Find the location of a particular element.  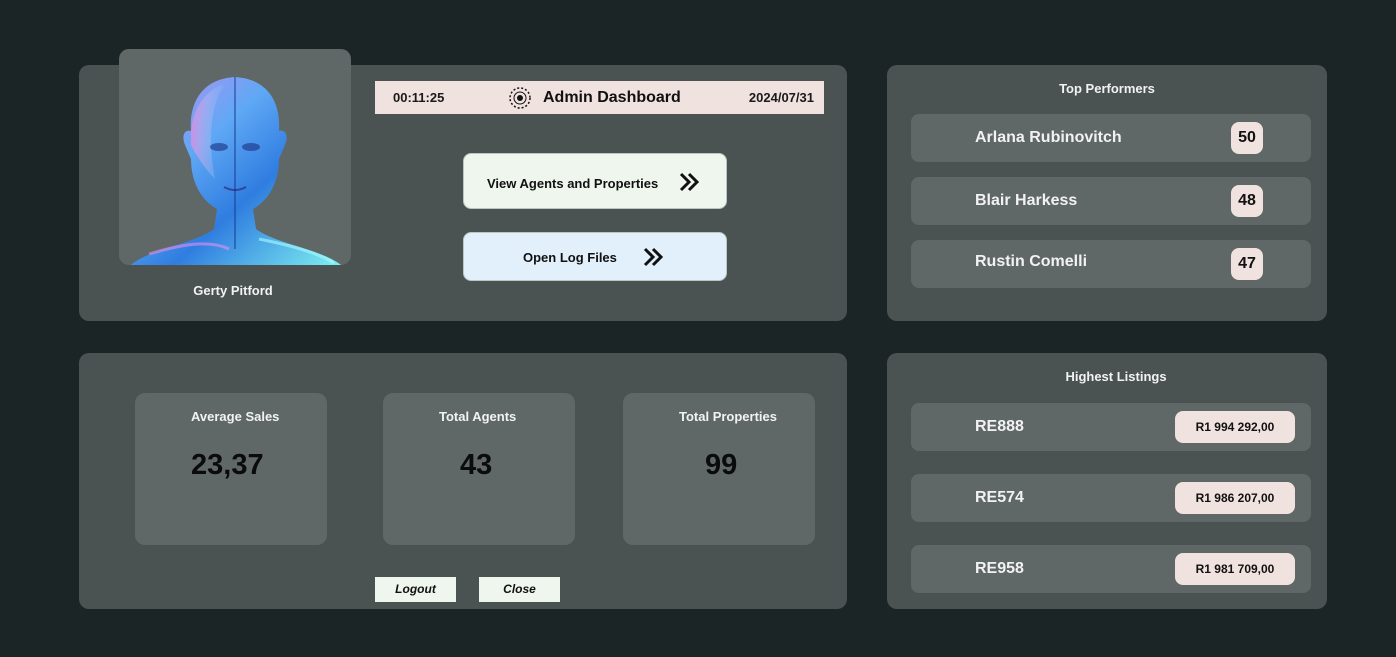

stat-card-total-agents: Total Agents 43 is located at coordinates (479, 469).